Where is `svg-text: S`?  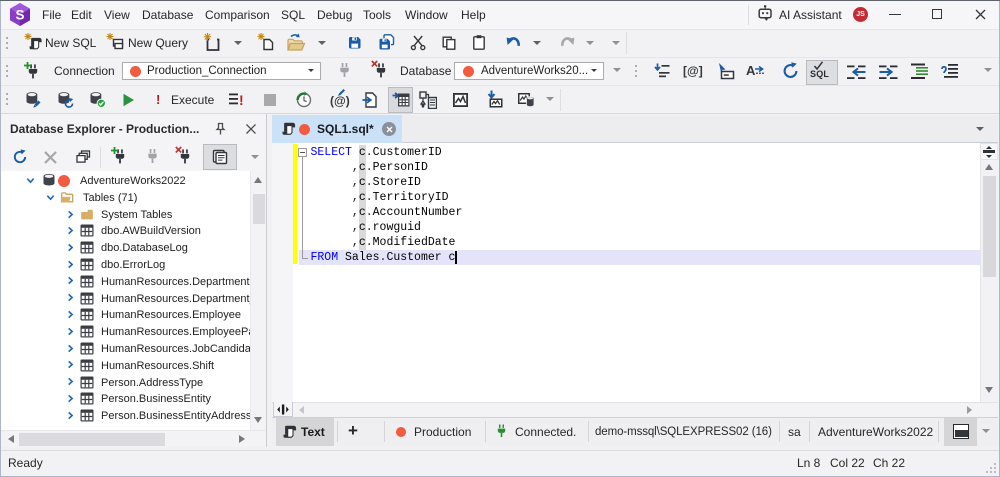
svg-text: S is located at coordinates (19, 15).